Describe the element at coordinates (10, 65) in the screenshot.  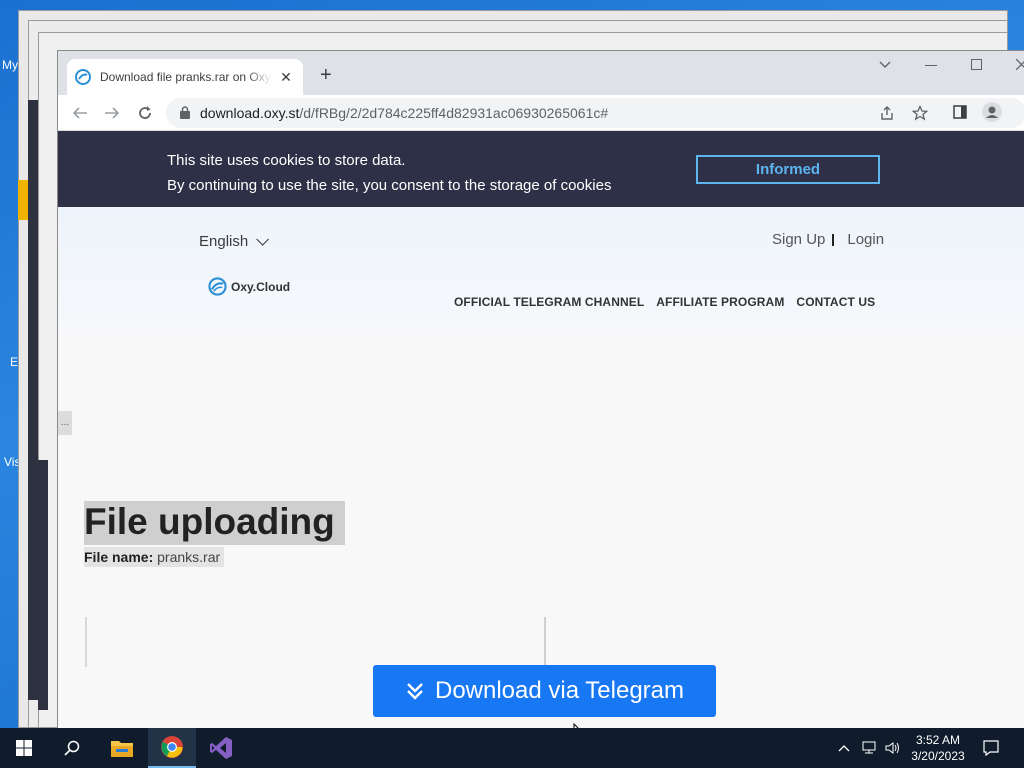
I see `desktop-icon-label: My` at that location.